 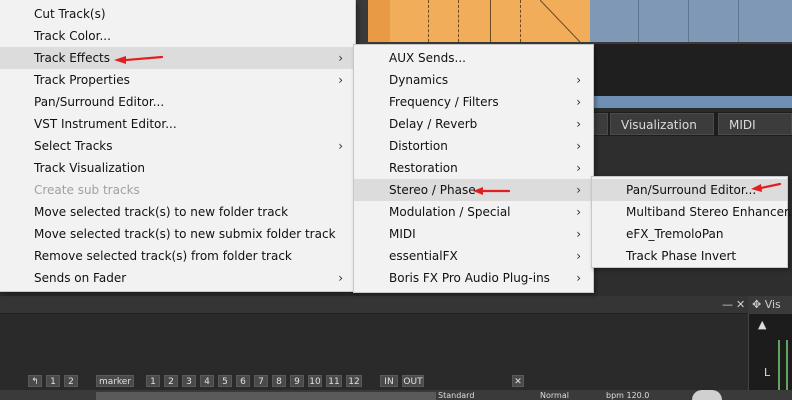 I want to click on menu-item-track-effects: Track Effects ›, so click(x=177, y=58).